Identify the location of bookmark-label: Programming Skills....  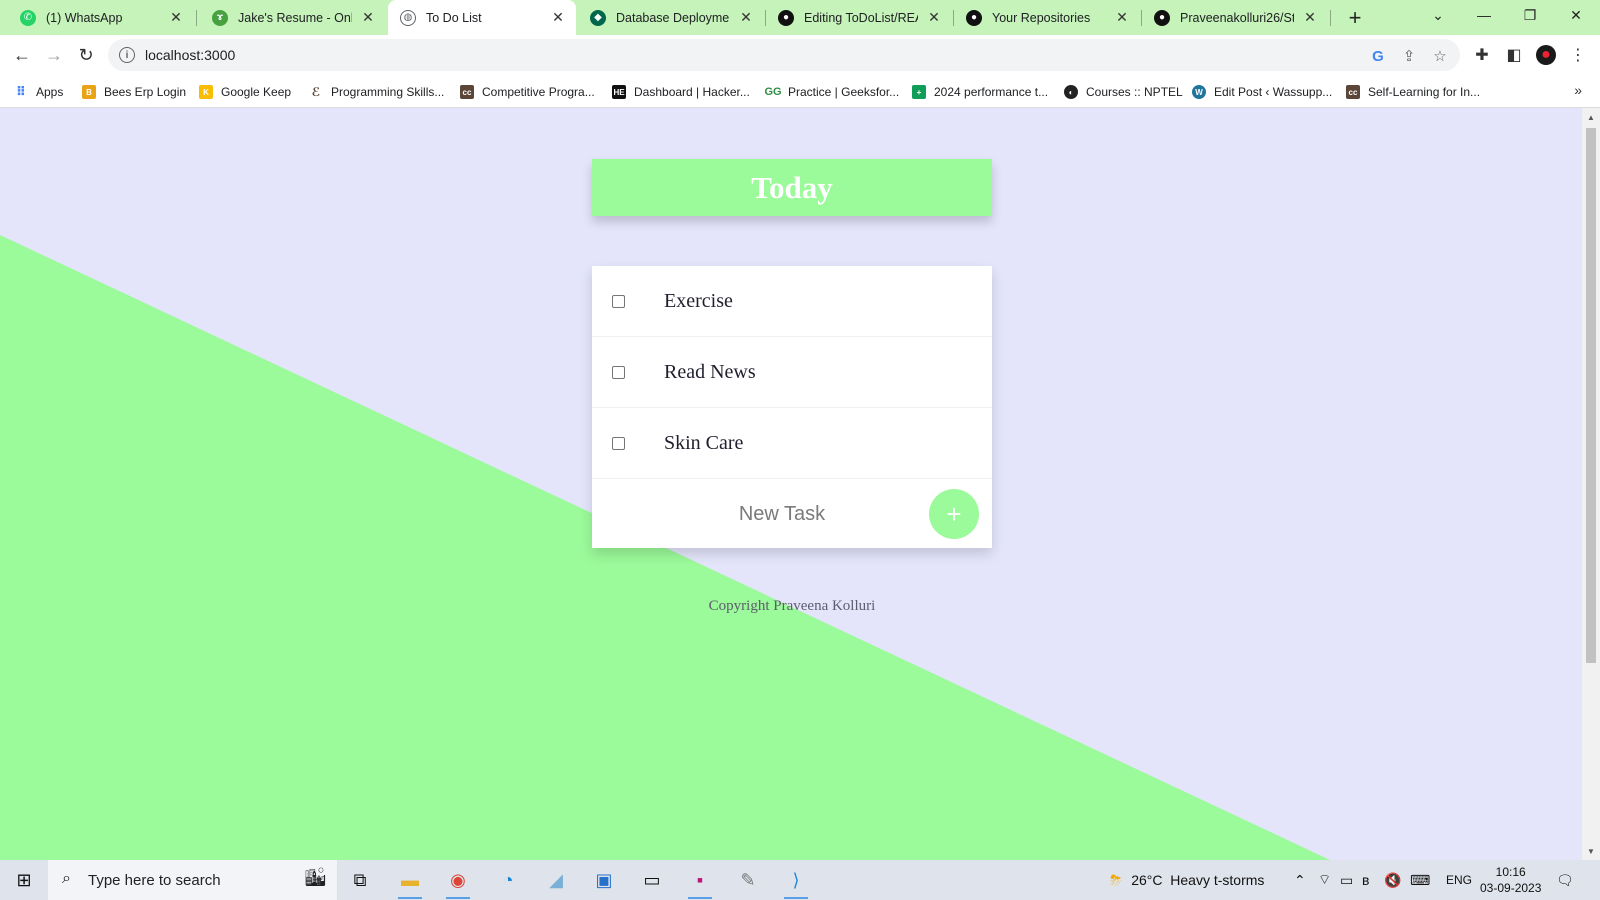
(388, 92).